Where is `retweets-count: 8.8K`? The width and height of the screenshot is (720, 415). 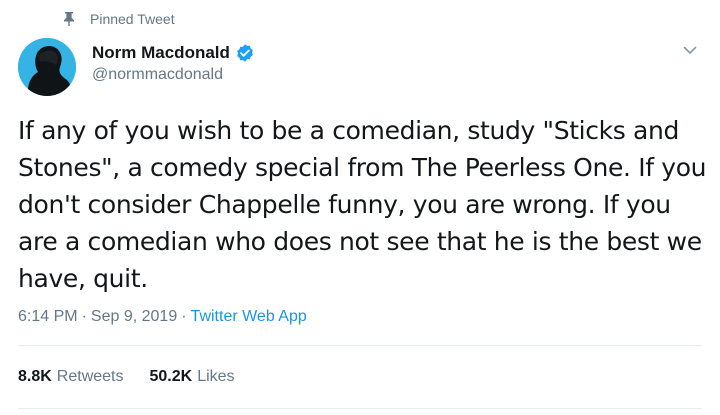
retweets-count: 8.8K is located at coordinates (35, 376).